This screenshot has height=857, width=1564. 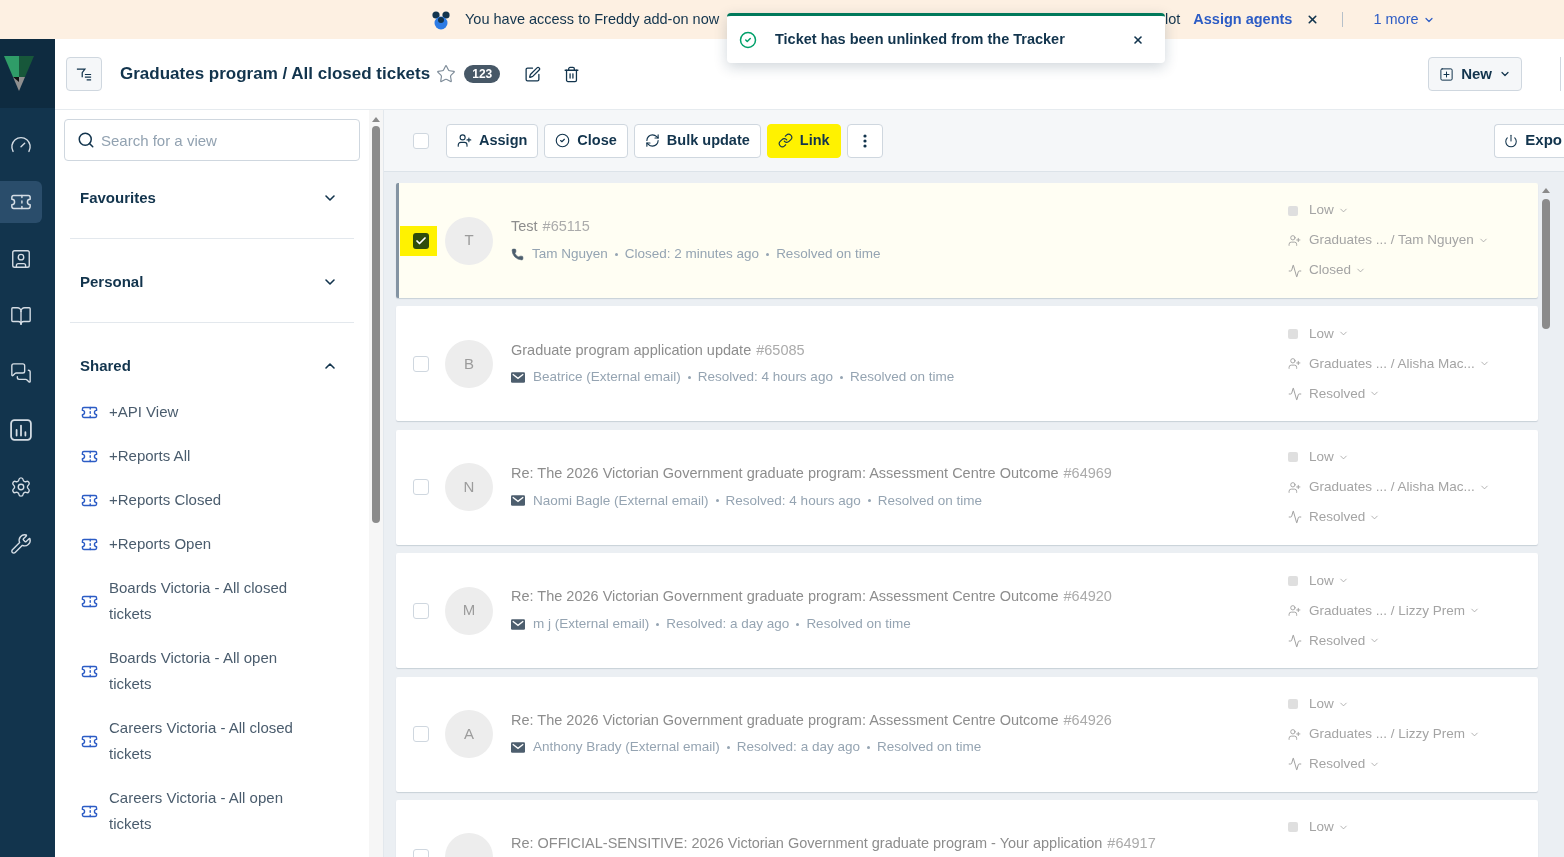 I want to click on view-link: Careers Victoria - All open tickets, so click(x=212, y=811).